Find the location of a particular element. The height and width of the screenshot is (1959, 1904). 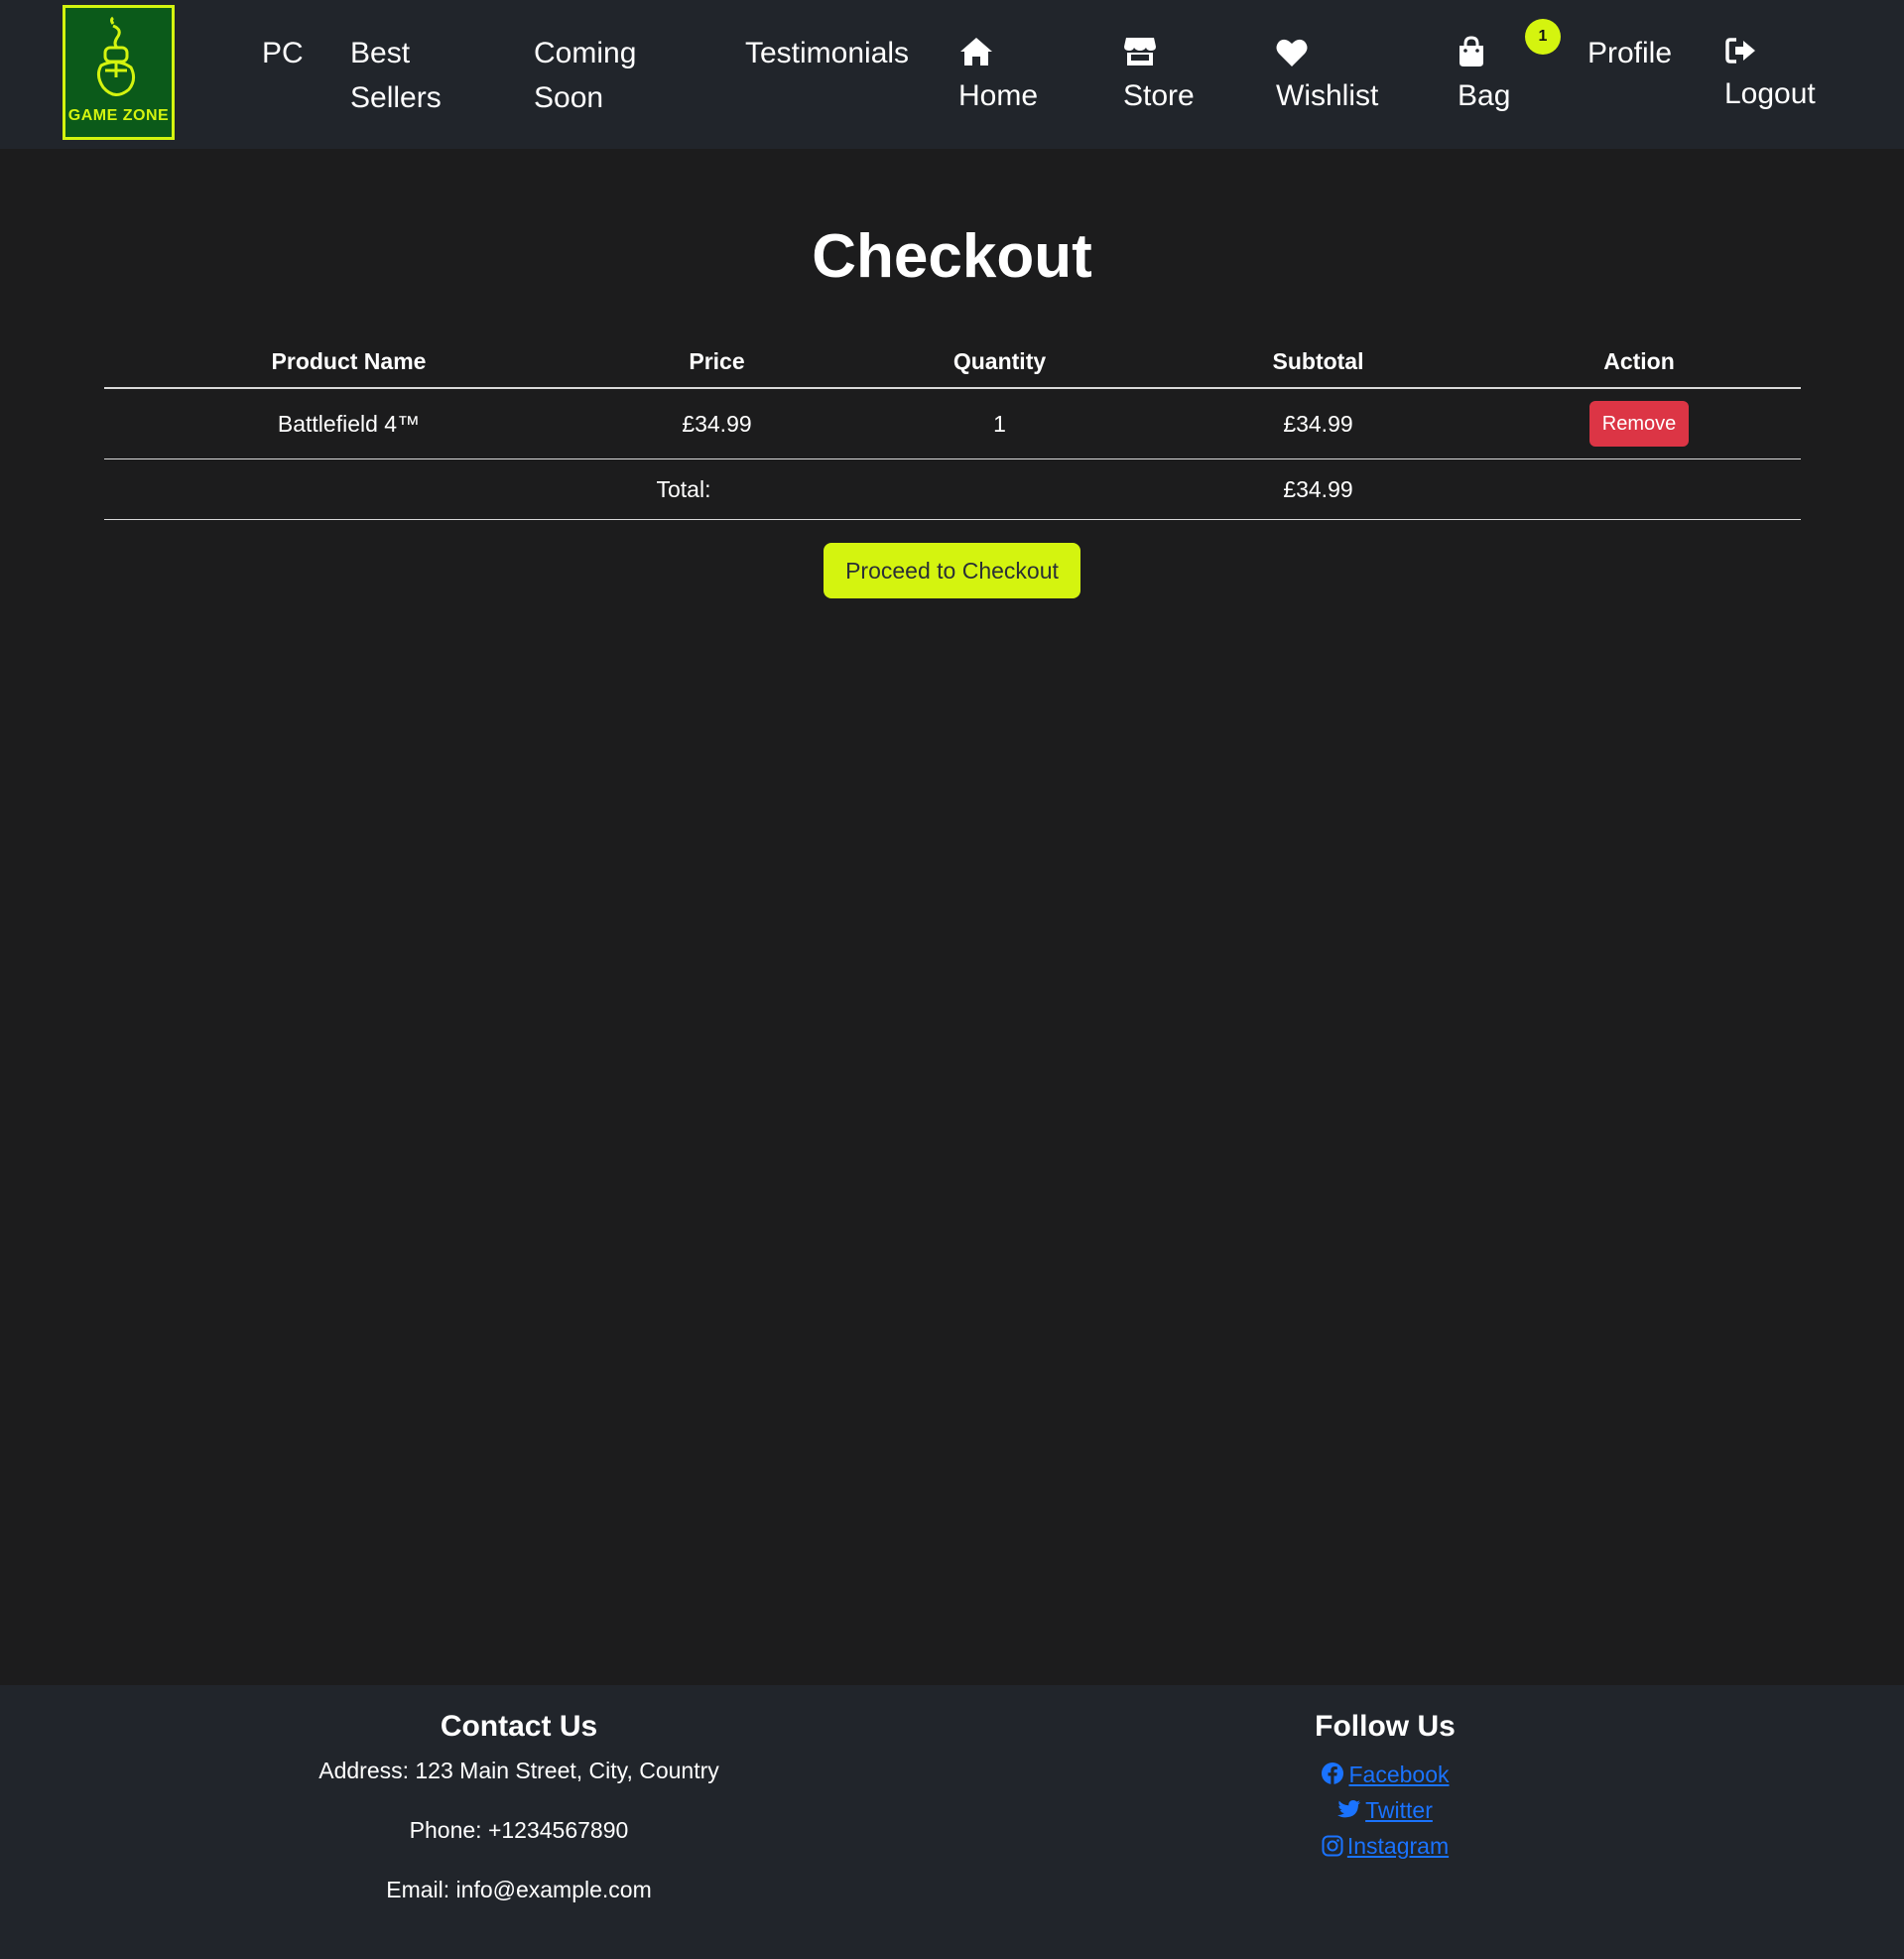

nav-wishlist-label: Wishlist is located at coordinates (1327, 95).